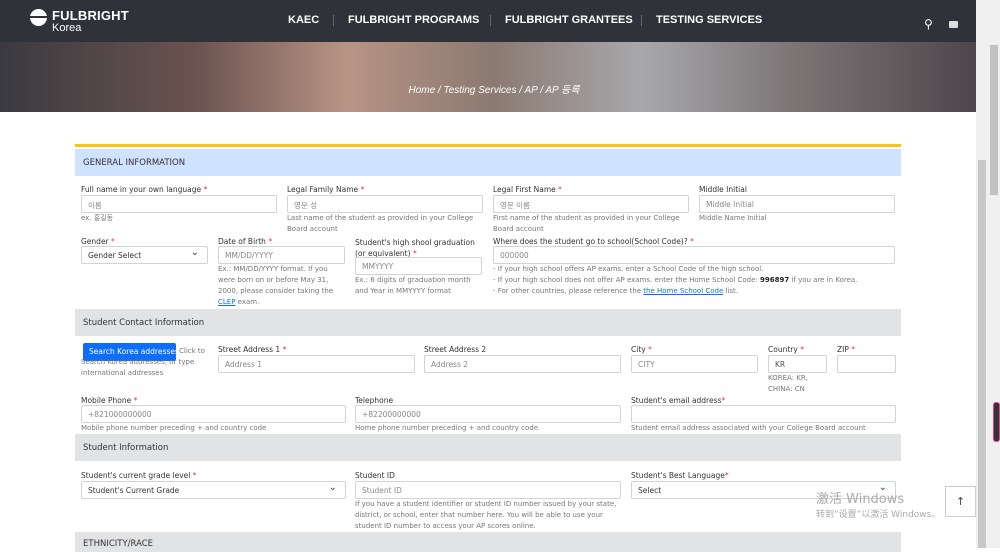  Describe the element at coordinates (723, 189) in the screenshot. I see `middle-initial-label: Middle Initial` at that location.